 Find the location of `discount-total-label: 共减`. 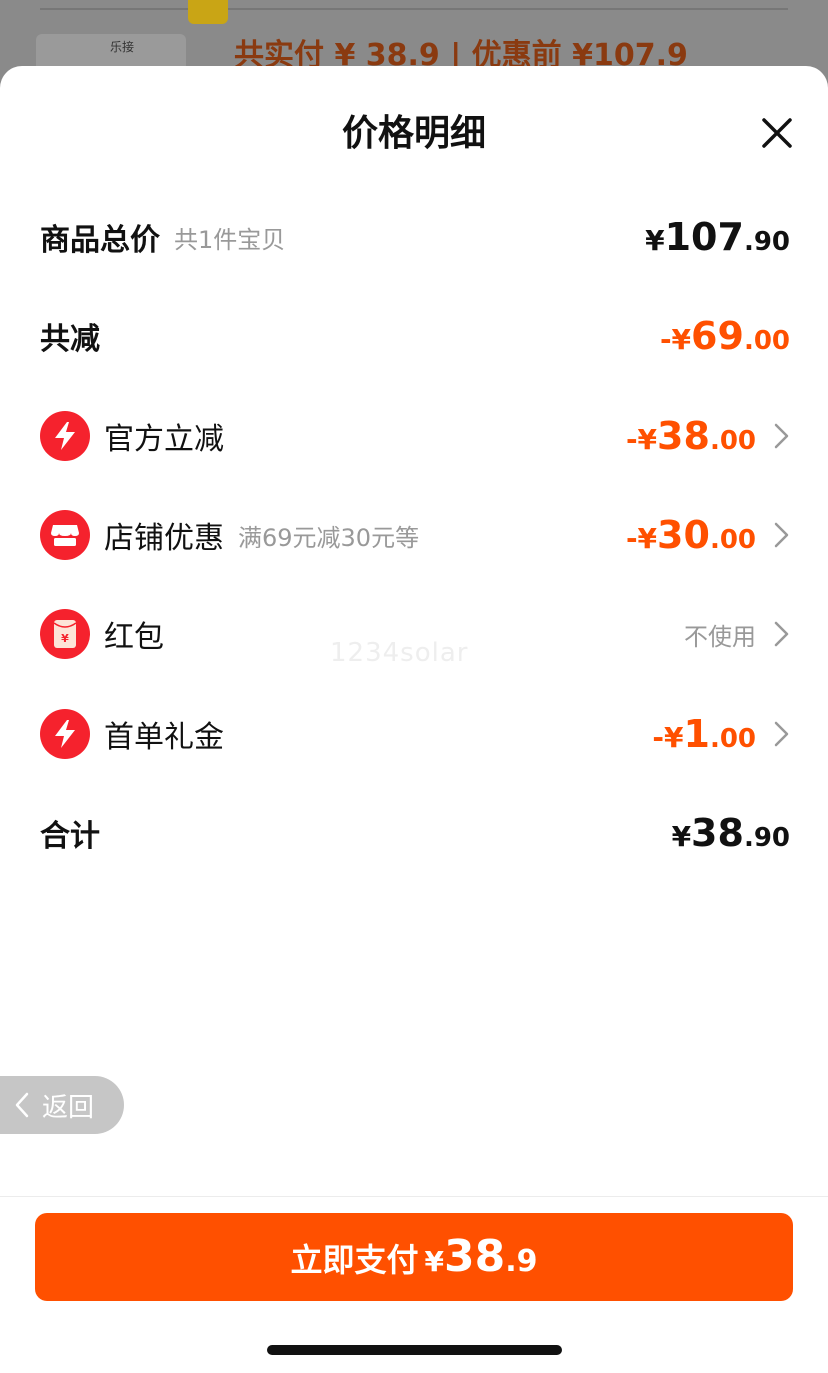

discount-total-label: 共减 is located at coordinates (70, 339).